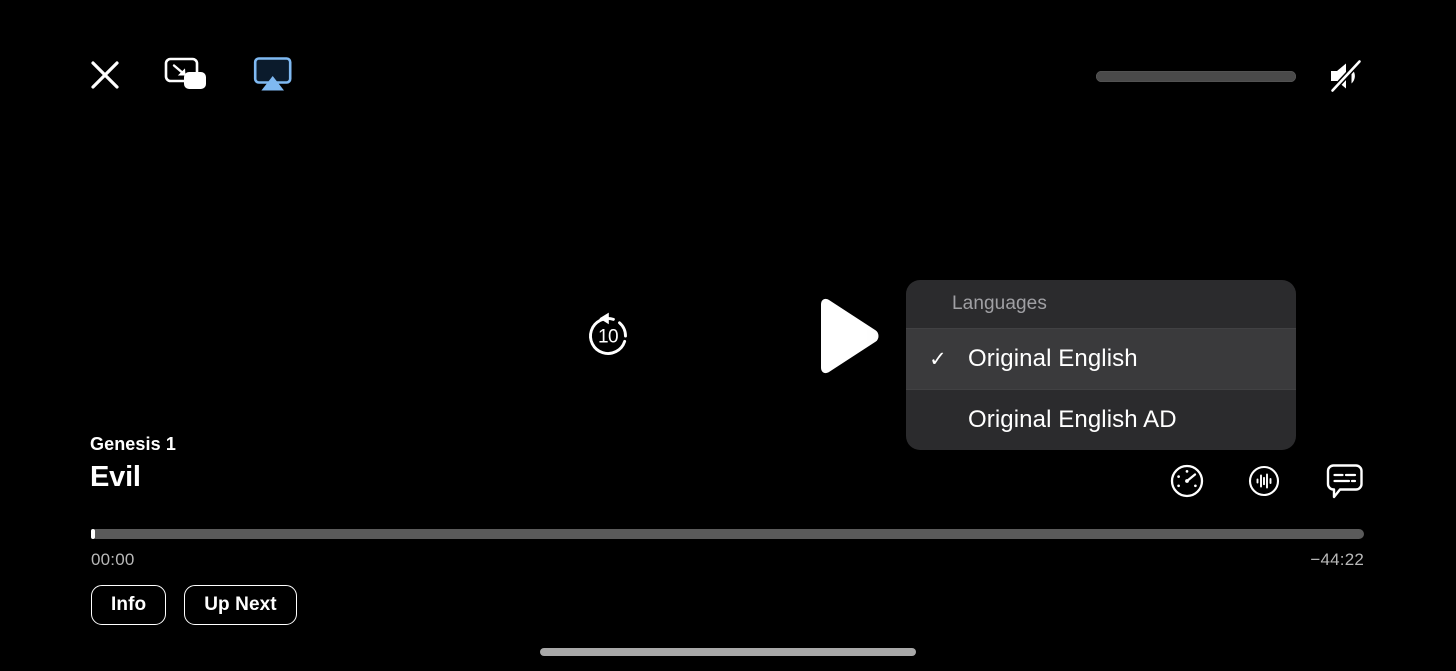 This screenshot has width=1456, height=671. What do you see at coordinates (93, 534) in the screenshot?
I see `progress-bar-fill` at bounding box center [93, 534].